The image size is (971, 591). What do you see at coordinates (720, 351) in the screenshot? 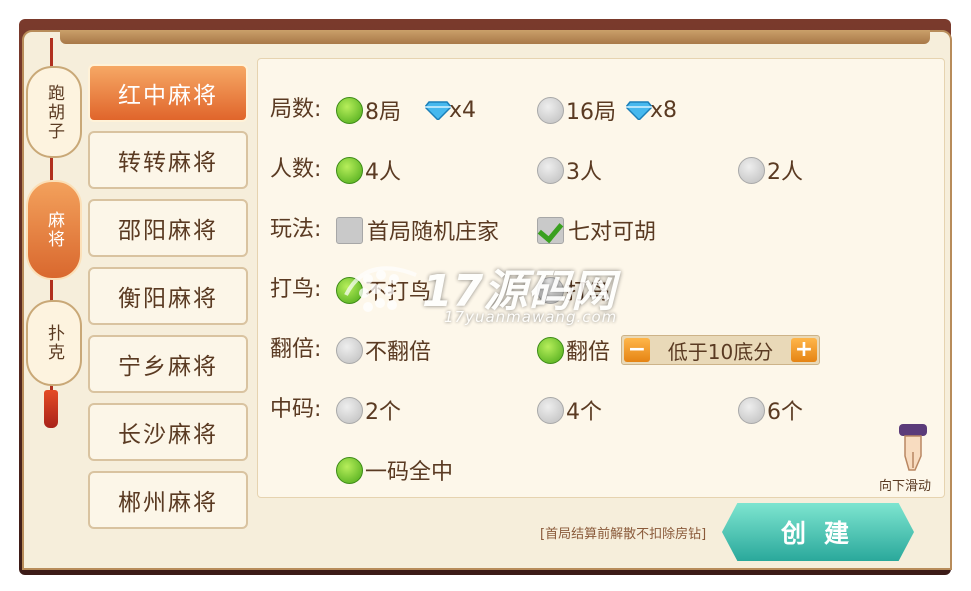
I see `stepper-value: 低于10底分` at bounding box center [720, 351].